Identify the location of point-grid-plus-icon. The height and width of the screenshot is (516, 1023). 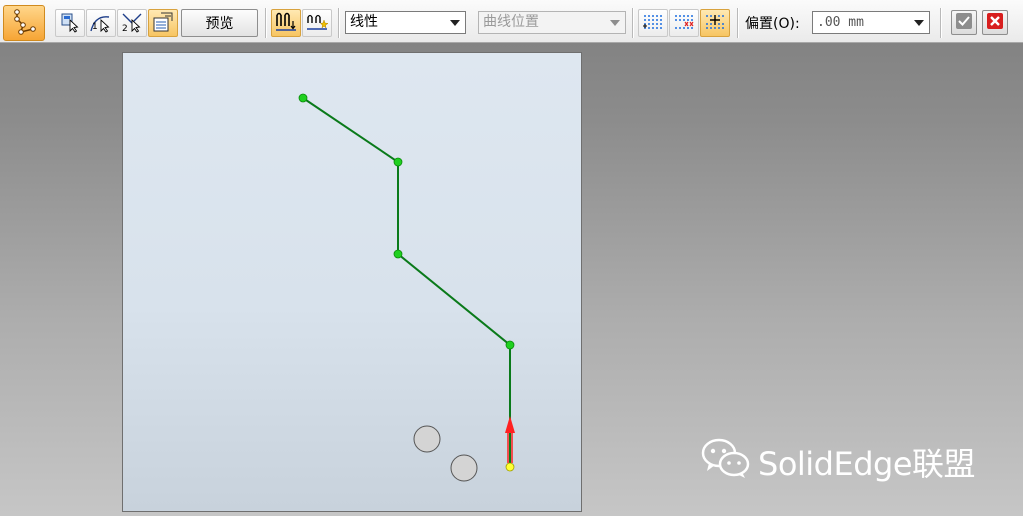
(715, 23).